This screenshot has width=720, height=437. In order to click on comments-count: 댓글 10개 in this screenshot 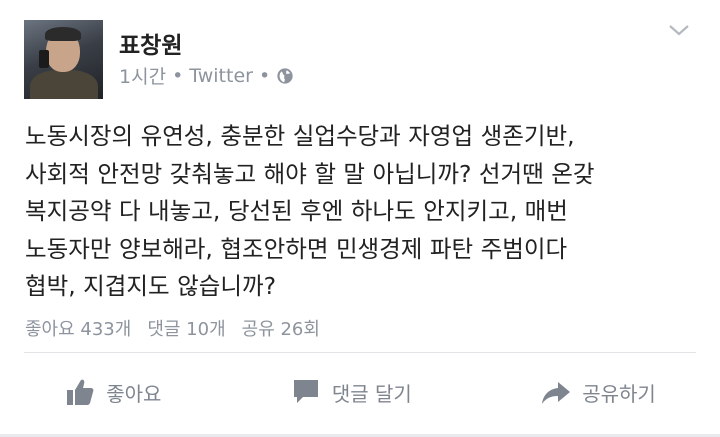, I will do `click(186, 328)`.